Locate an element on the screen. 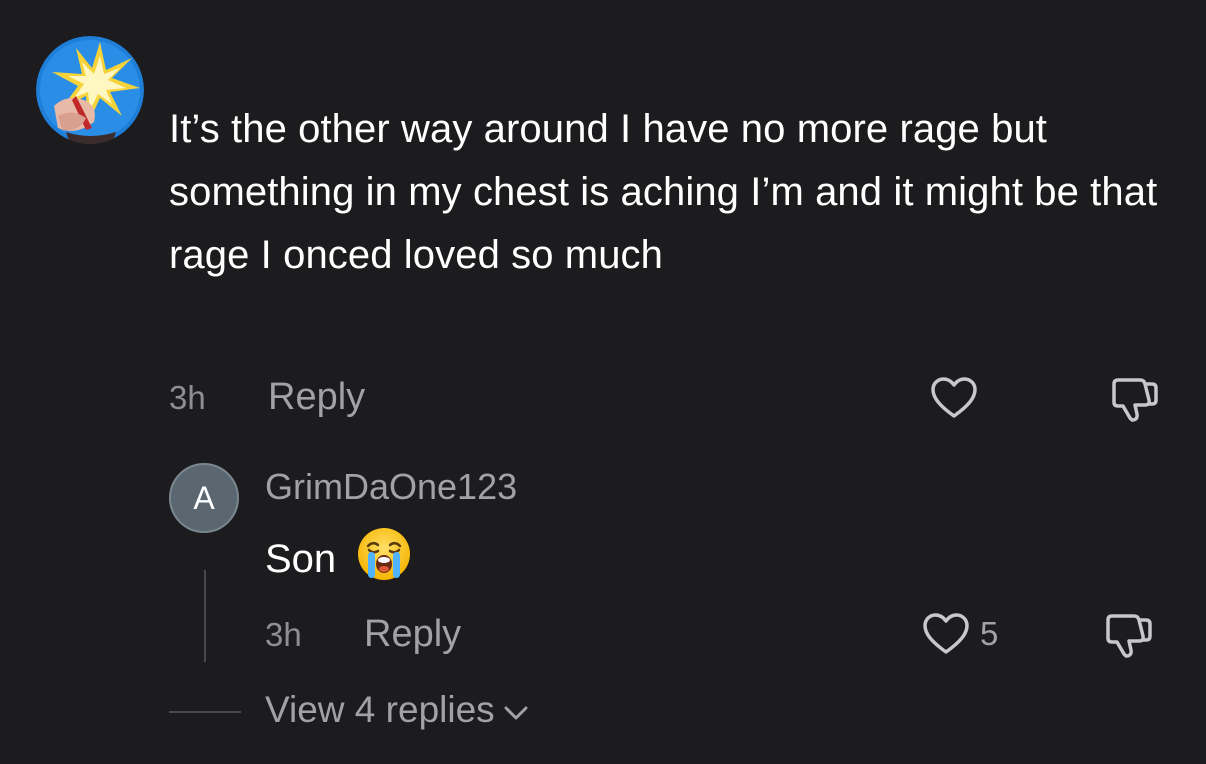  avatar-image is located at coordinates (90, 90).